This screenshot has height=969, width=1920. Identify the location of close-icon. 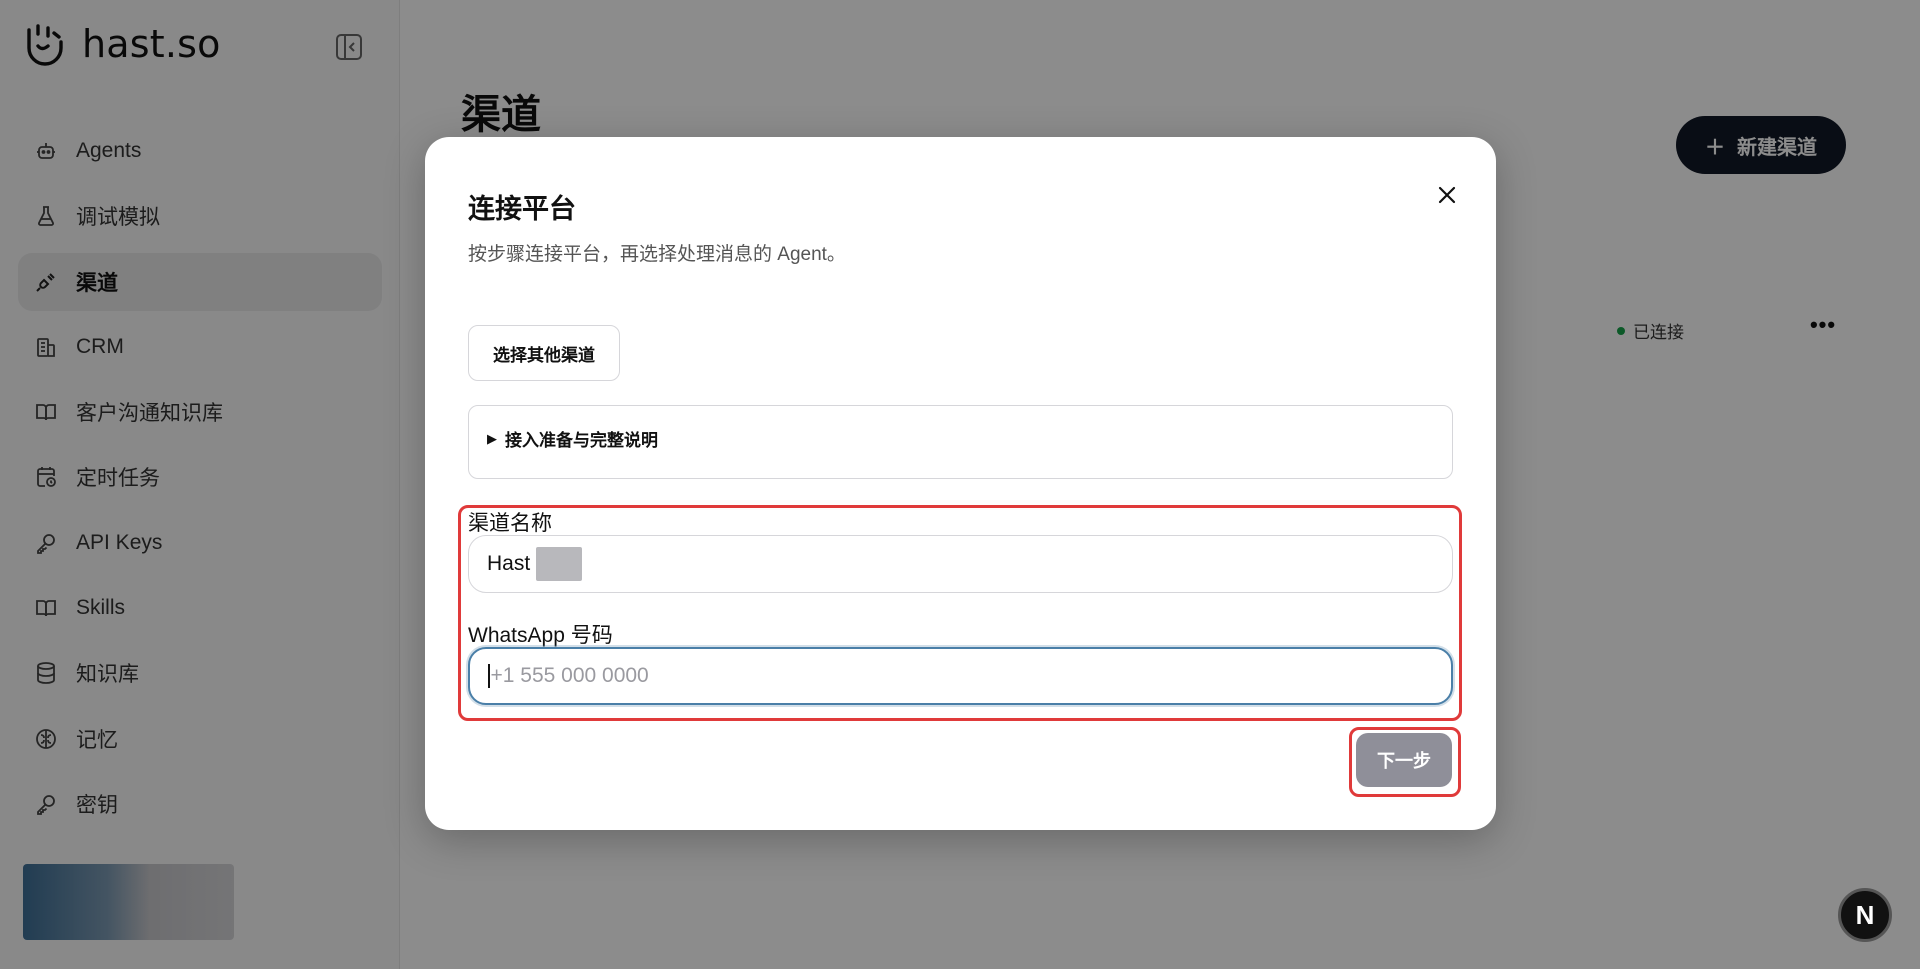
(1447, 195).